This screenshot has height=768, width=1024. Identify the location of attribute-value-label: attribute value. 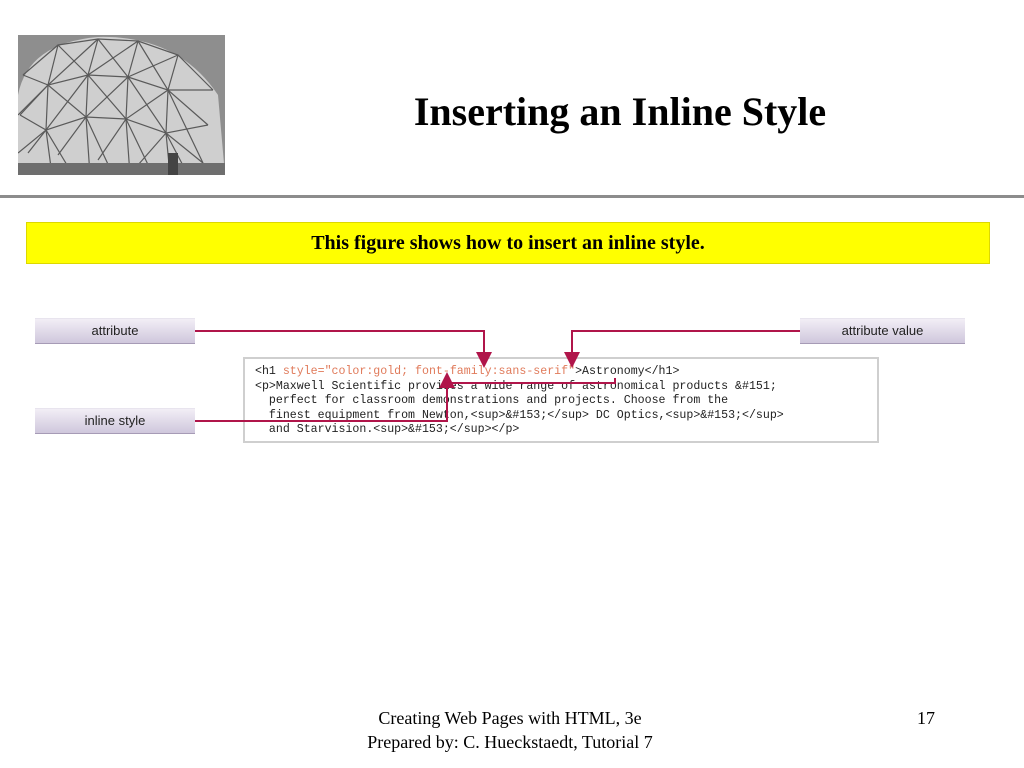
(882, 331).